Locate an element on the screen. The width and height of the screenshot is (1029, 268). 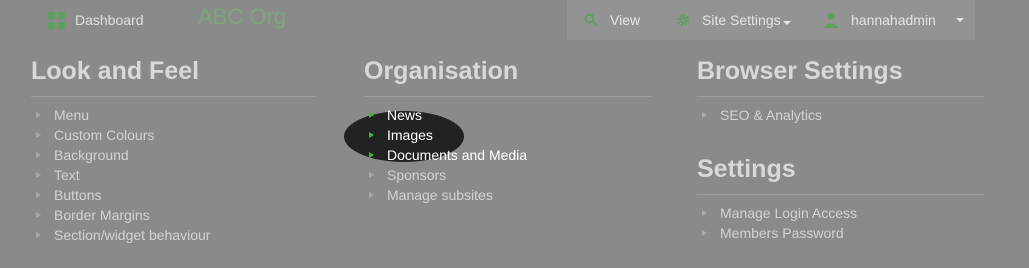
brand-name: ABC Org is located at coordinates (242, 17).